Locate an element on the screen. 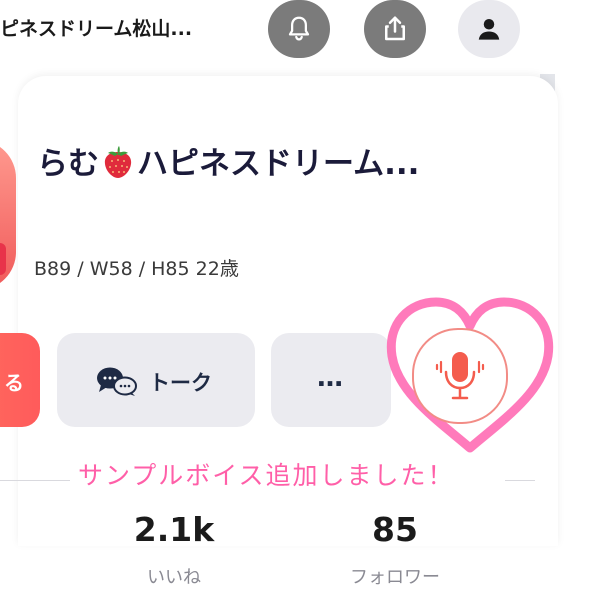 This screenshot has width=600, height=600. user-icon is located at coordinates (489, 29).